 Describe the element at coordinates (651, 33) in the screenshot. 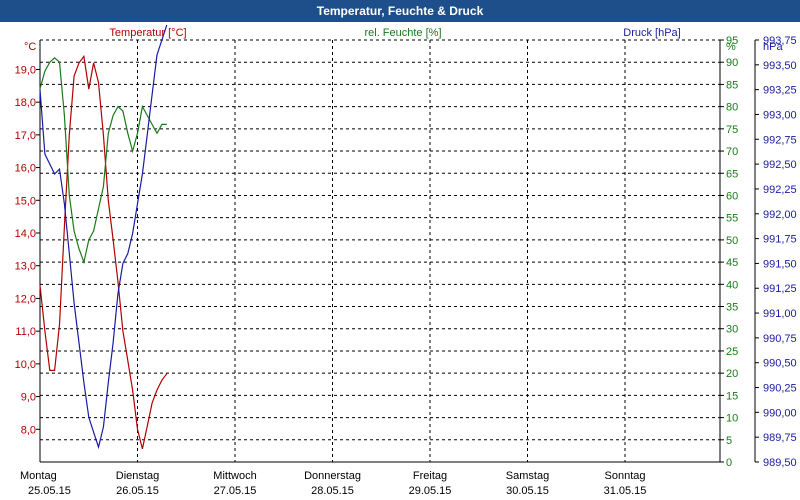

I see `pressure-axis-title: Druck [hPa]` at that location.